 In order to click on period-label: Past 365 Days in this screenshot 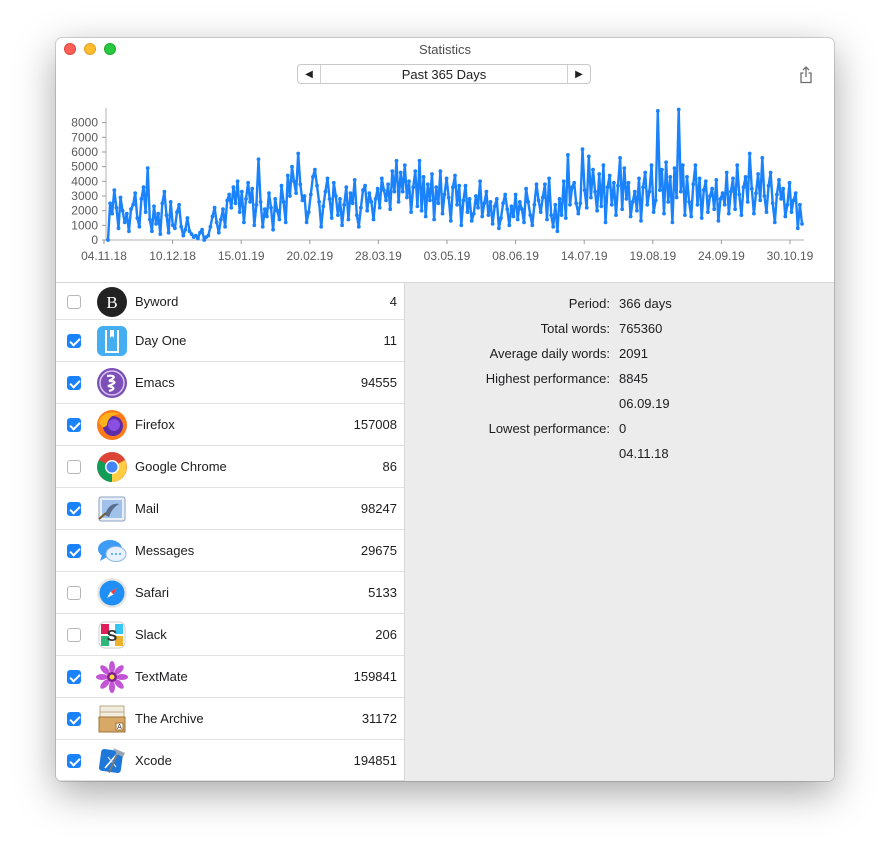, I will do `click(444, 74)`.